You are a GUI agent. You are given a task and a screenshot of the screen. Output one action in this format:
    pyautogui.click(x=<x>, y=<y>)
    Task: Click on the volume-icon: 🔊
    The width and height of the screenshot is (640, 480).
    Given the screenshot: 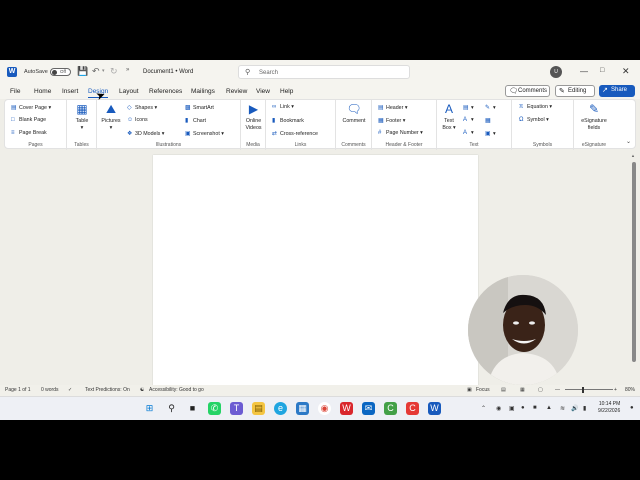 What is the action you would take?
    pyautogui.click(x=574, y=408)
    